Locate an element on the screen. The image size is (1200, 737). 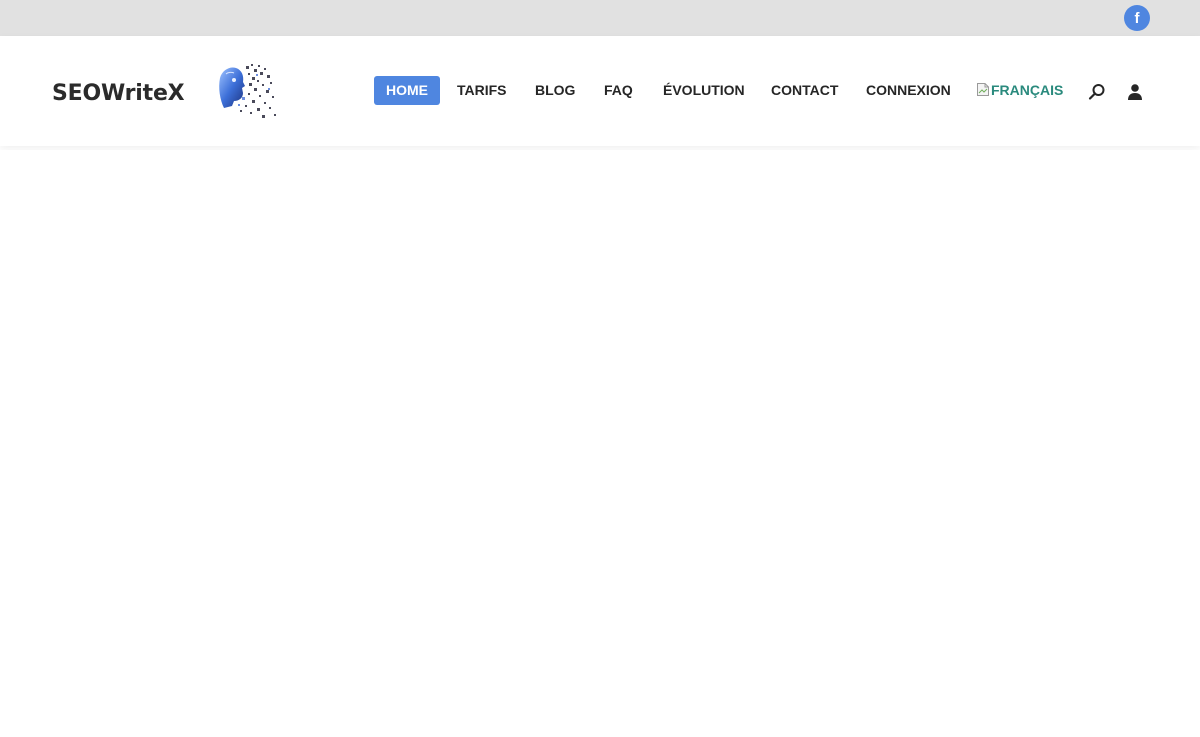
nav-item-faq: FAQ is located at coordinates (618, 90).